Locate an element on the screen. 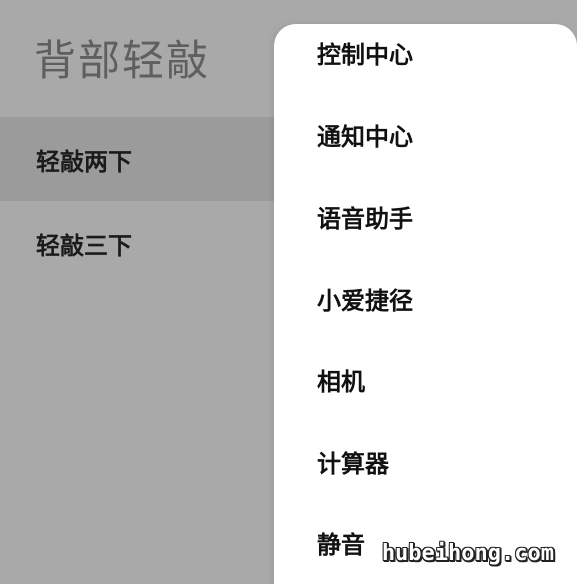  page-title: 背部轻敲 is located at coordinates (122, 60).